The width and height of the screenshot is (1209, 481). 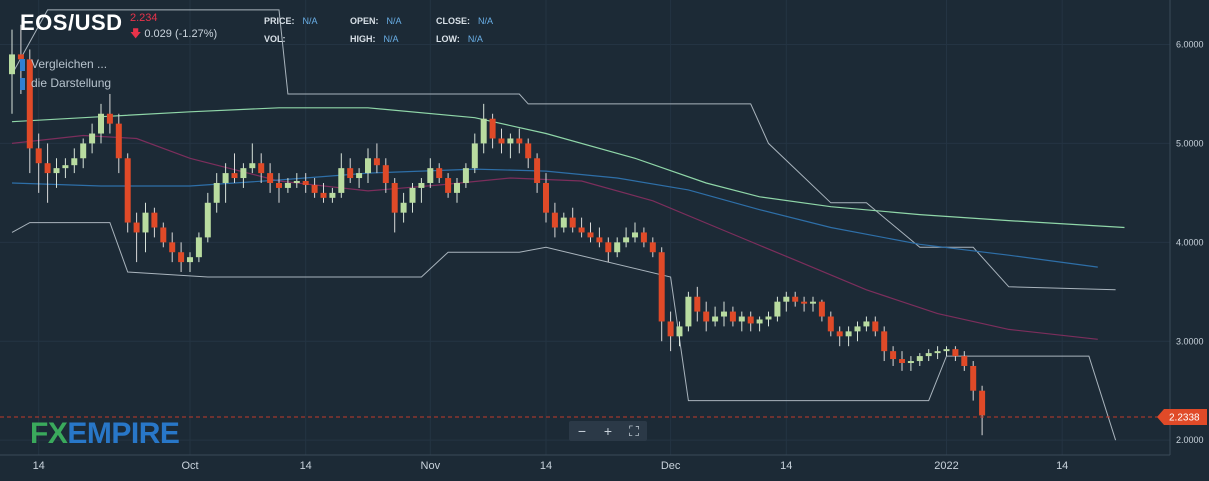 What do you see at coordinates (1190, 341) in the screenshot?
I see `y-tick-label: 3.0000` at bounding box center [1190, 341].